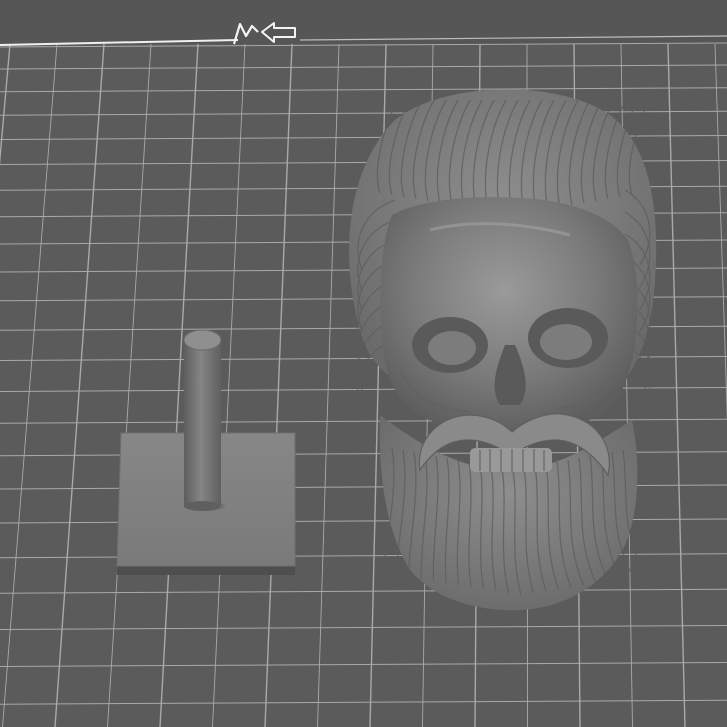 This screenshot has width=727, height=727. Describe the element at coordinates (513, 38) in the screenshot. I see `bed-edge-line-right` at that location.